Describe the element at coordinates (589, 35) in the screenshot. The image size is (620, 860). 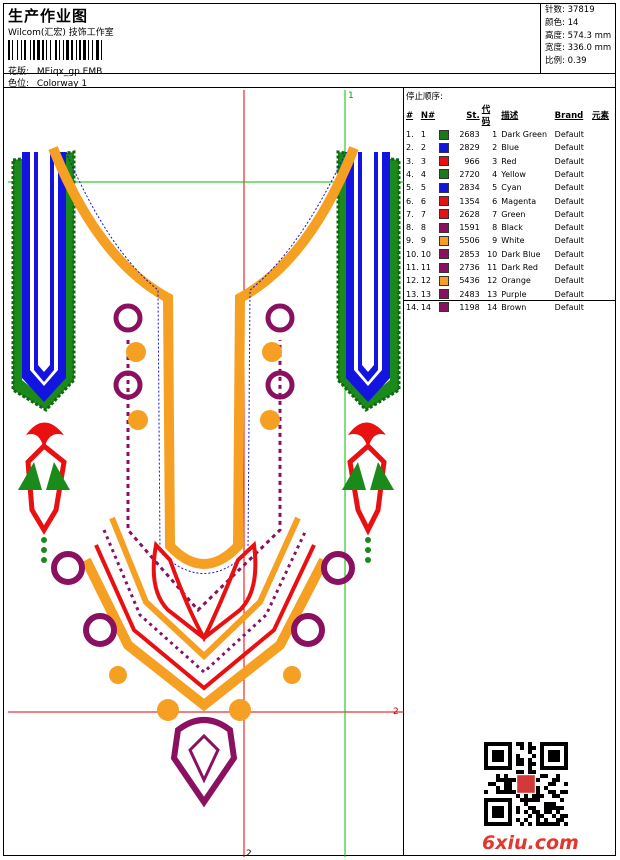
I see `stat-value: 574.3 mm` at that location.